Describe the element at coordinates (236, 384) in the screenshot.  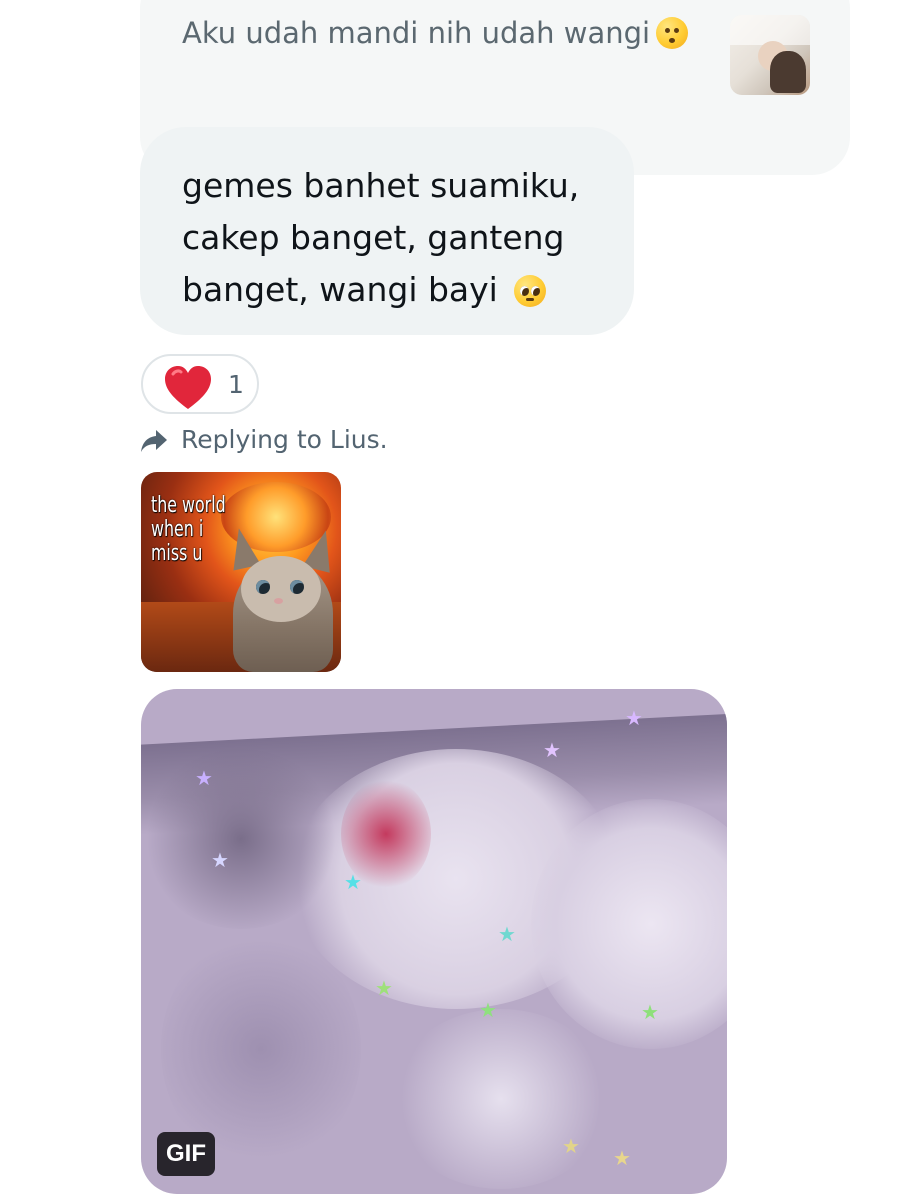
I see `reaction-count: 1` at that location.